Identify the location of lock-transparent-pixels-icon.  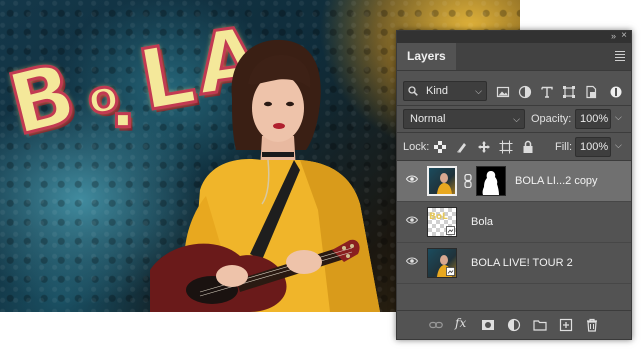
(440, 147).